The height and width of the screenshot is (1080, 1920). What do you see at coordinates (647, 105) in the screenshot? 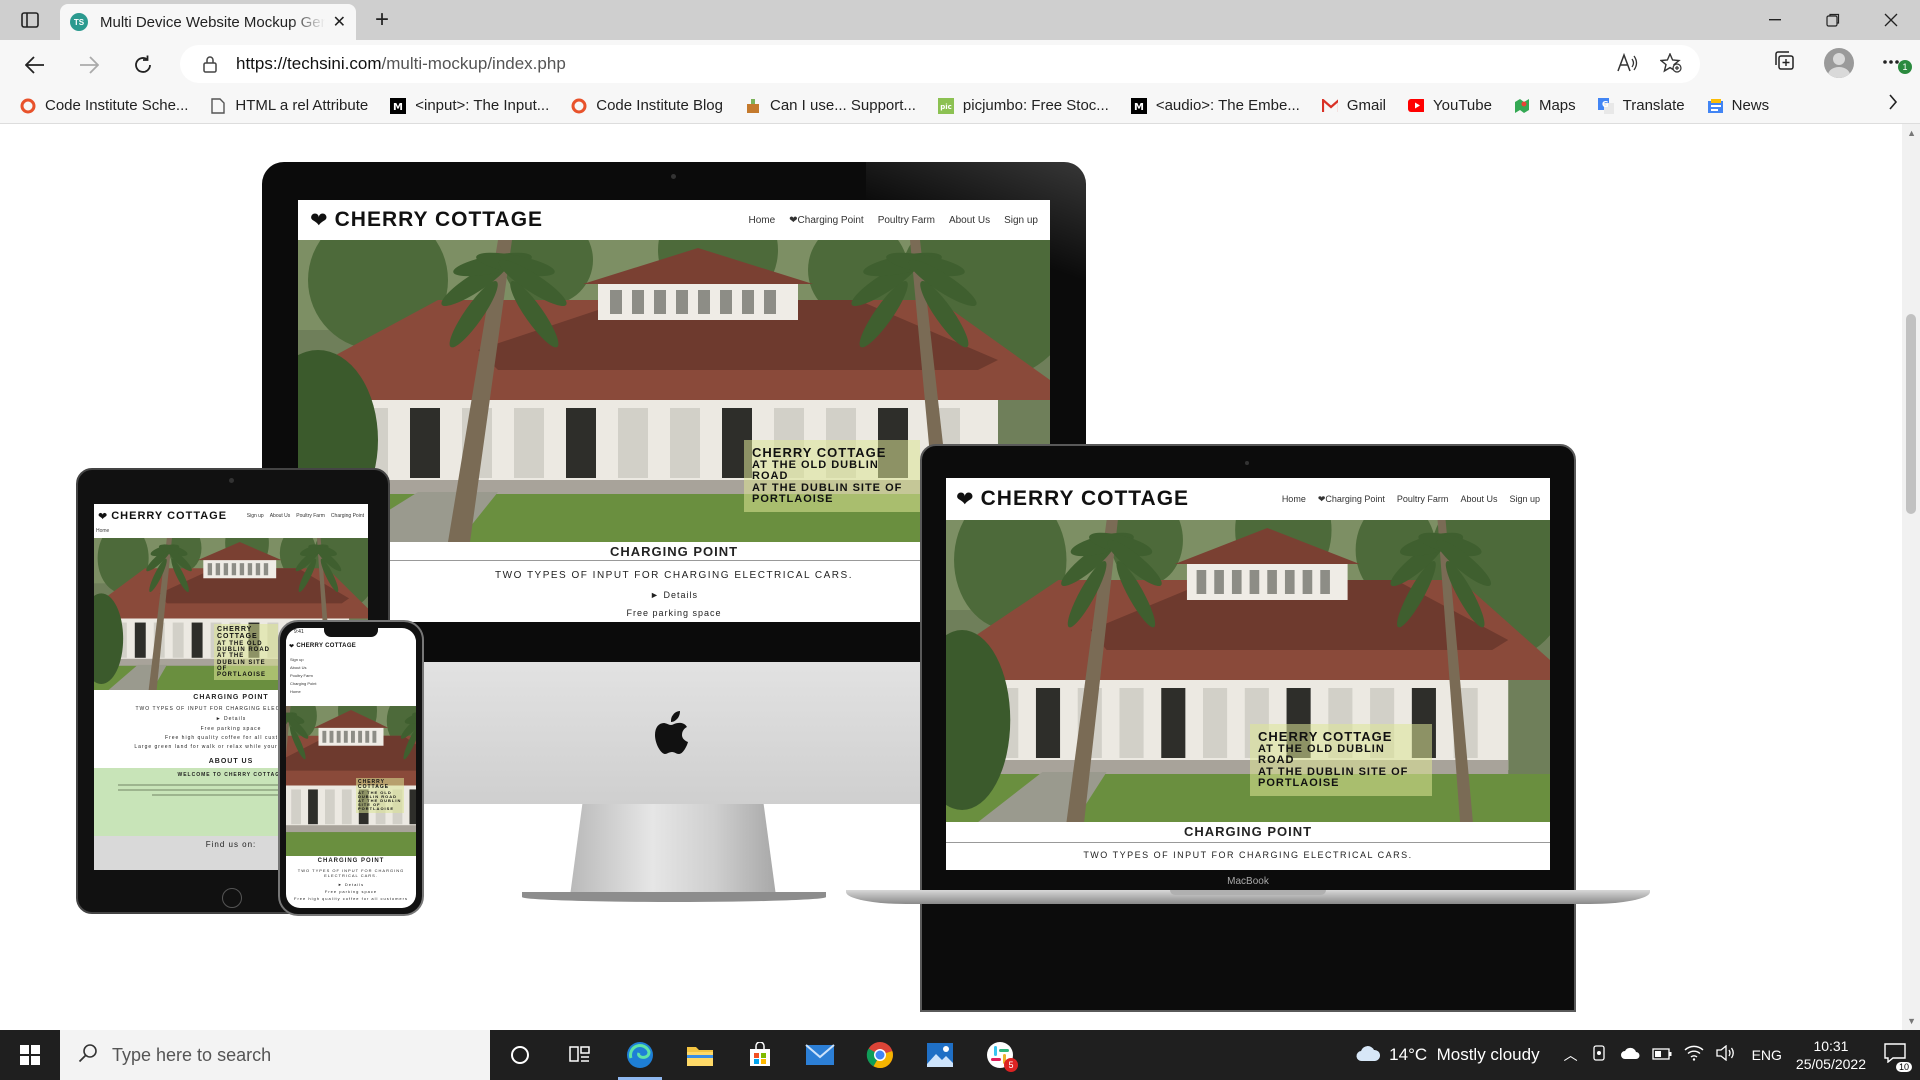
I see `bookmark-4: Code Institute Blog` at bounding box center [647, 105].